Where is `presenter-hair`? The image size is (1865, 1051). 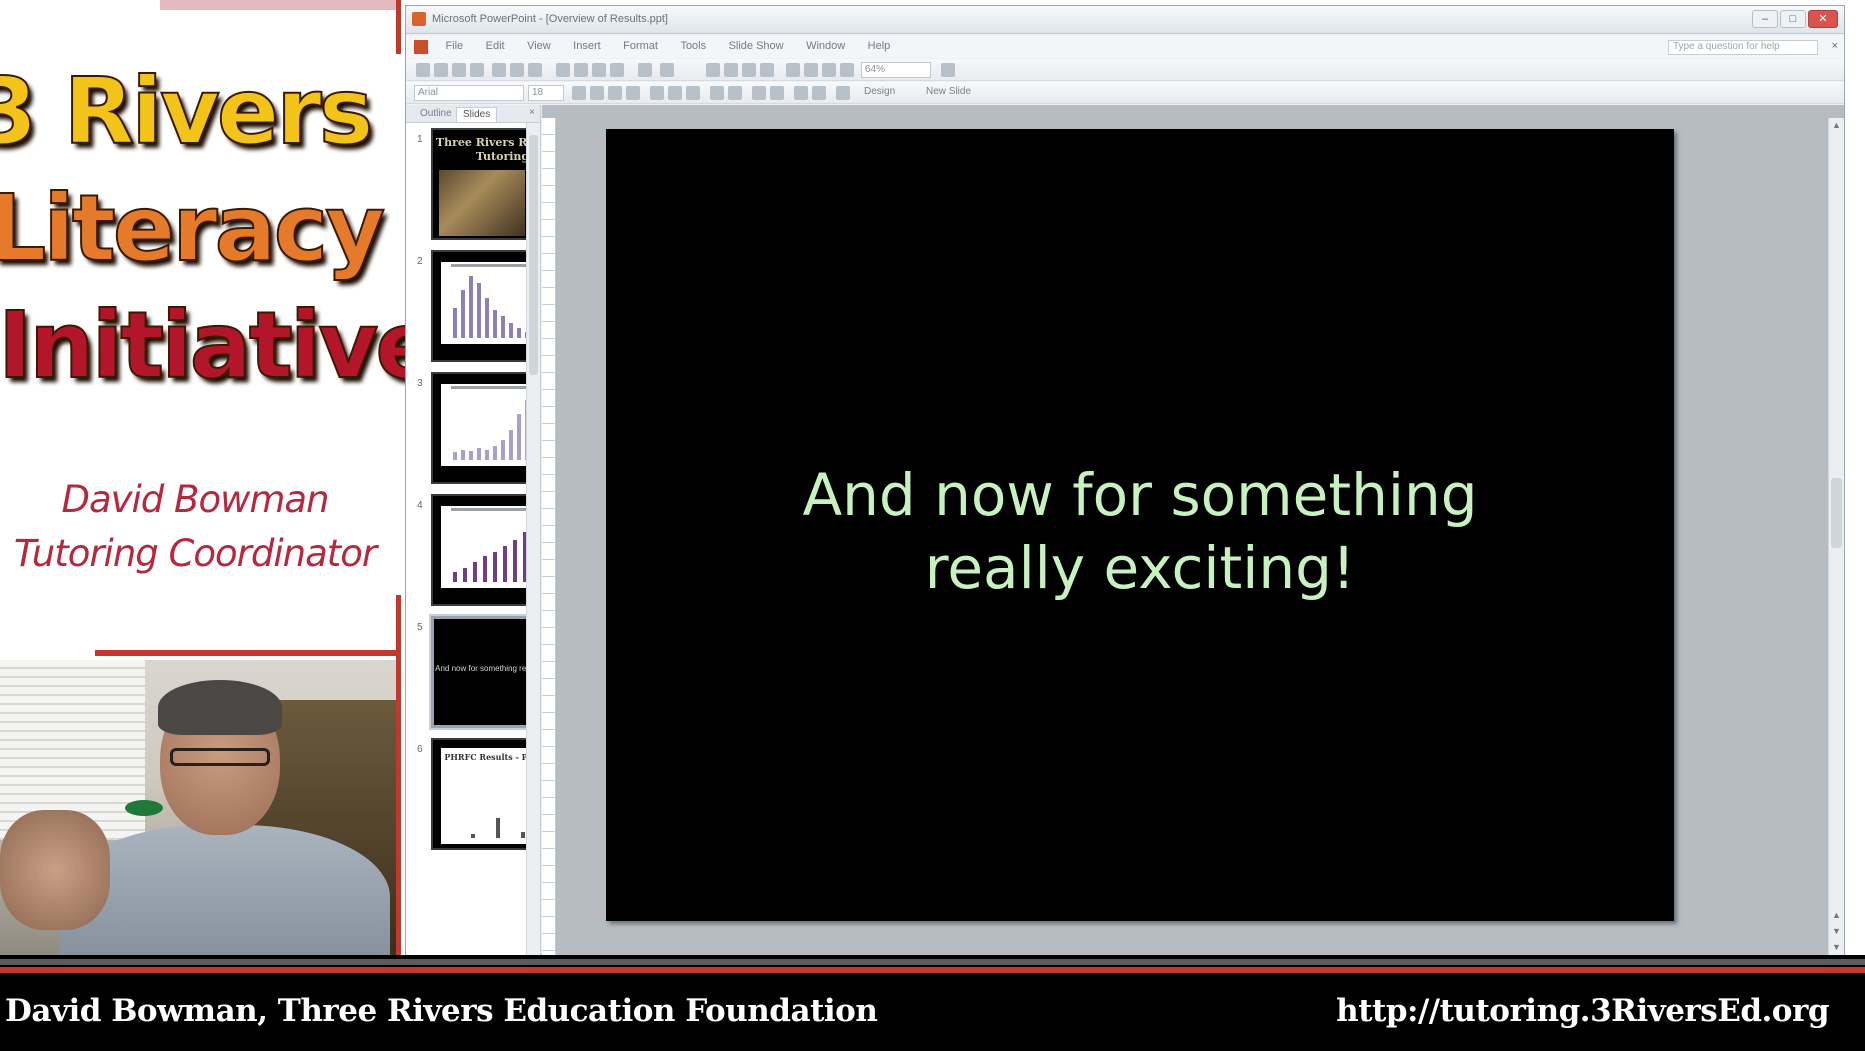
presenter-hair is located at coordinates (220, 707).